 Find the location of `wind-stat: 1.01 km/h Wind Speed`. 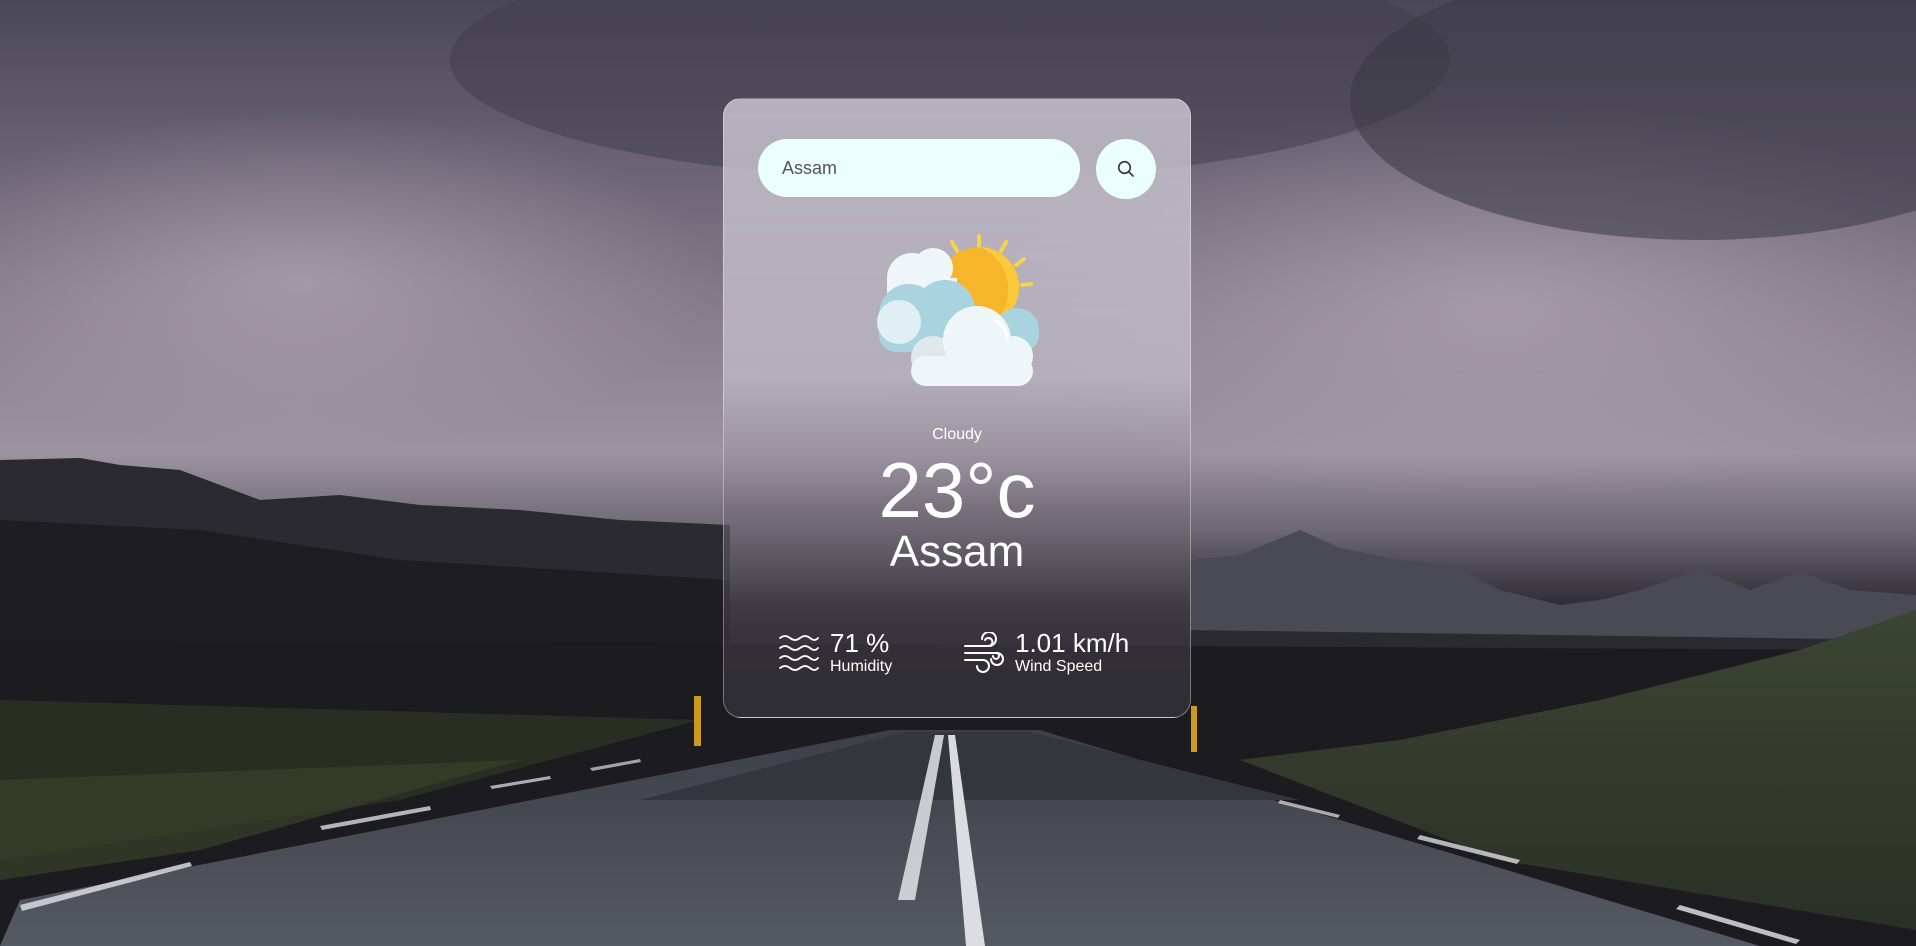

wind-stat: 1.01 km/h Wind Speed is located at coordinates (1046, 653).